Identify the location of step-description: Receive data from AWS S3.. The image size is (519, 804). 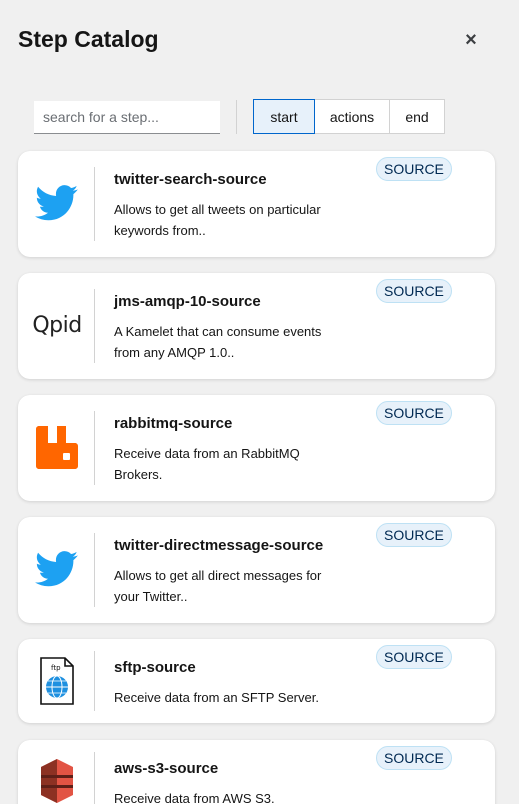
(194, 797).